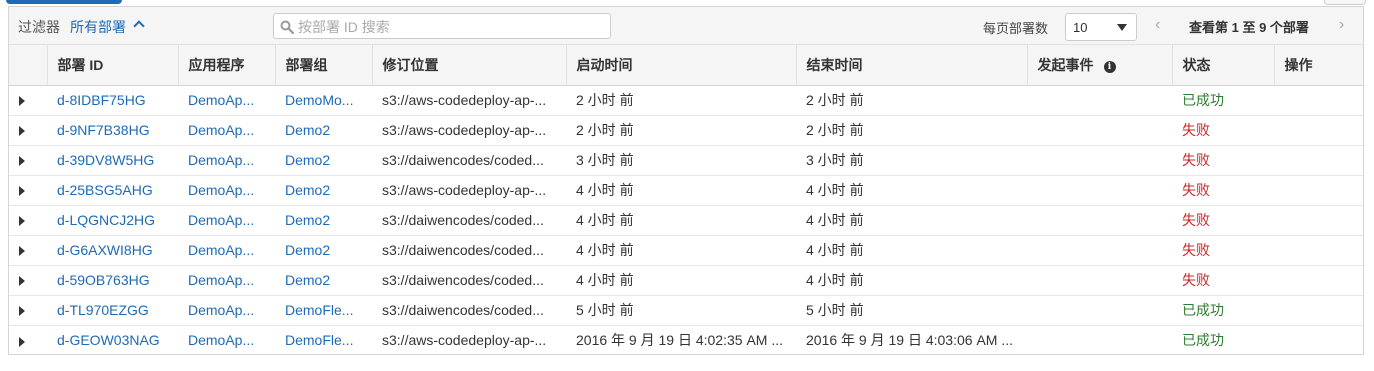 Image resolution: width=1374 pixels, height=371 pixels. Describe the element at coordinates (112, 100) in the screenshot. I see `deployment-id-link: d-8IDBF75HG` at that location.